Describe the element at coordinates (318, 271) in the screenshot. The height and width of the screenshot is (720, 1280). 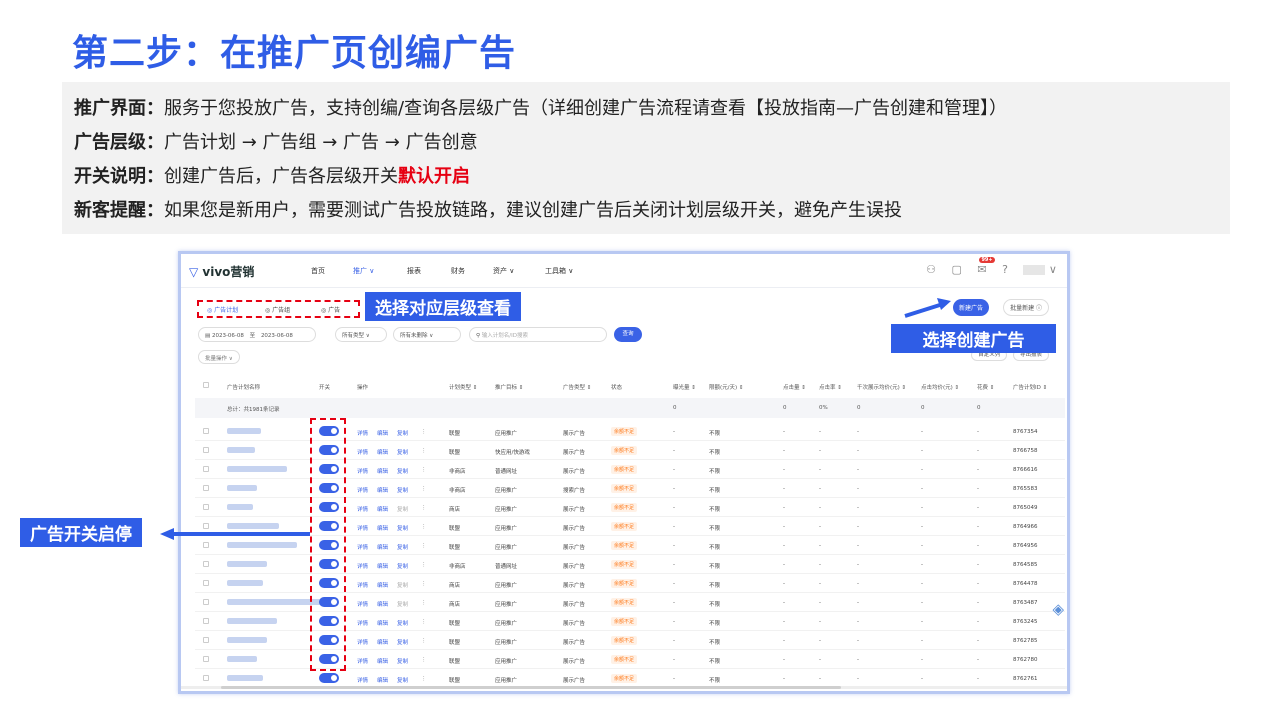
I see `nav-home: 首页` at that location.